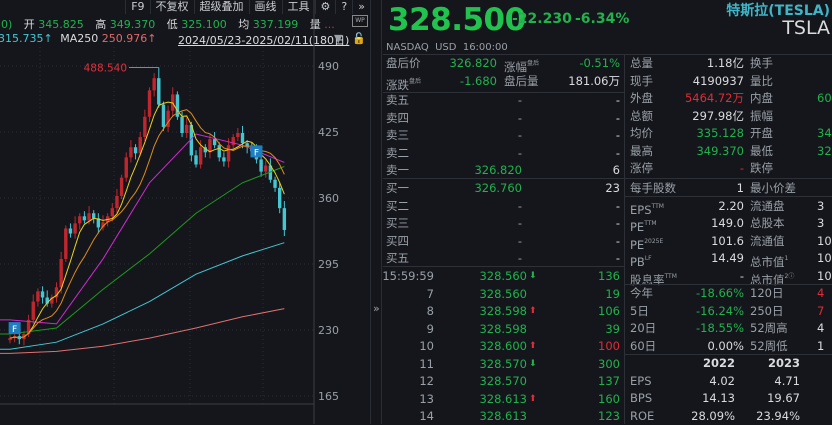  Describe the element at coordinates (725, 63) in the screenshot. I see `stat-value: 1.18亿` at that location.